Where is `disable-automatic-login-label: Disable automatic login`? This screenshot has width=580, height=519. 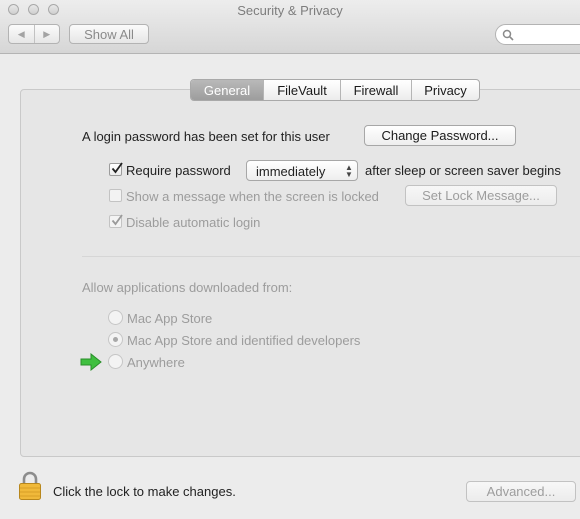 disable-automatic-login-label: Disable automatic login is located at coordinates (193, 222).